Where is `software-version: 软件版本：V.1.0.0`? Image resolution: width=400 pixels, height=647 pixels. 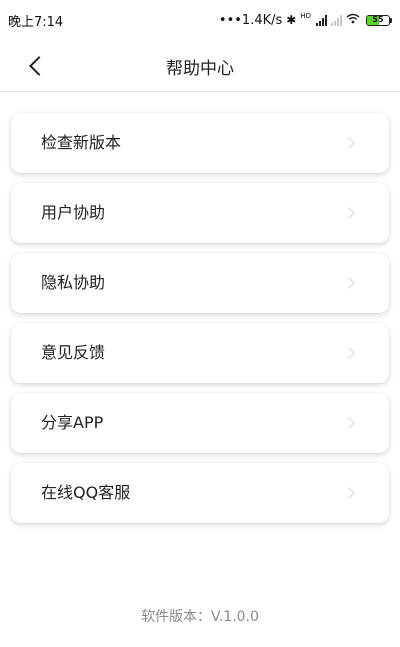 software-version: 软件版本：V.1.0.0 is located at coordinates (200, 617).